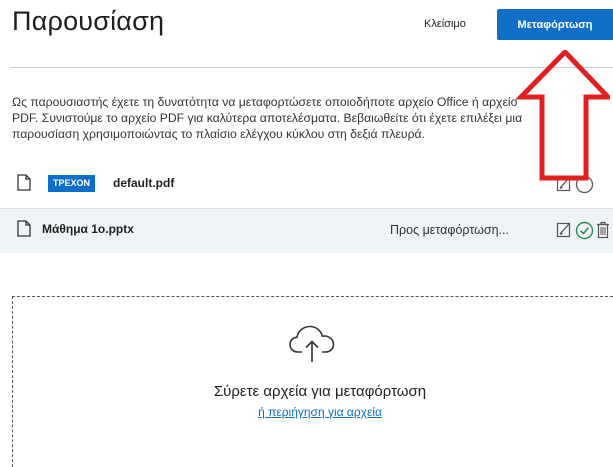 The height and width of the screenshot is (467, 613). I want to click on close-button: Κλείσιμο, so click(445, 24).